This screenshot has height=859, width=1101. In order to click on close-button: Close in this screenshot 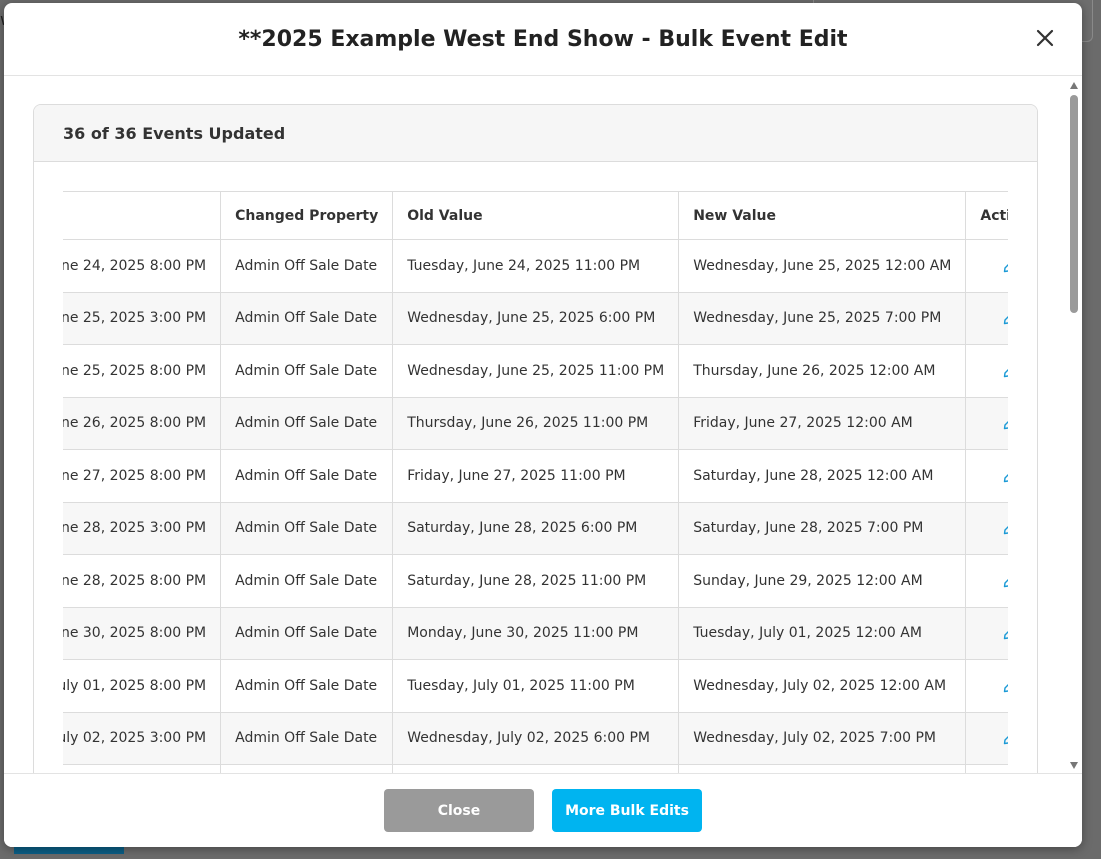, I will do `click(459, 810)`.